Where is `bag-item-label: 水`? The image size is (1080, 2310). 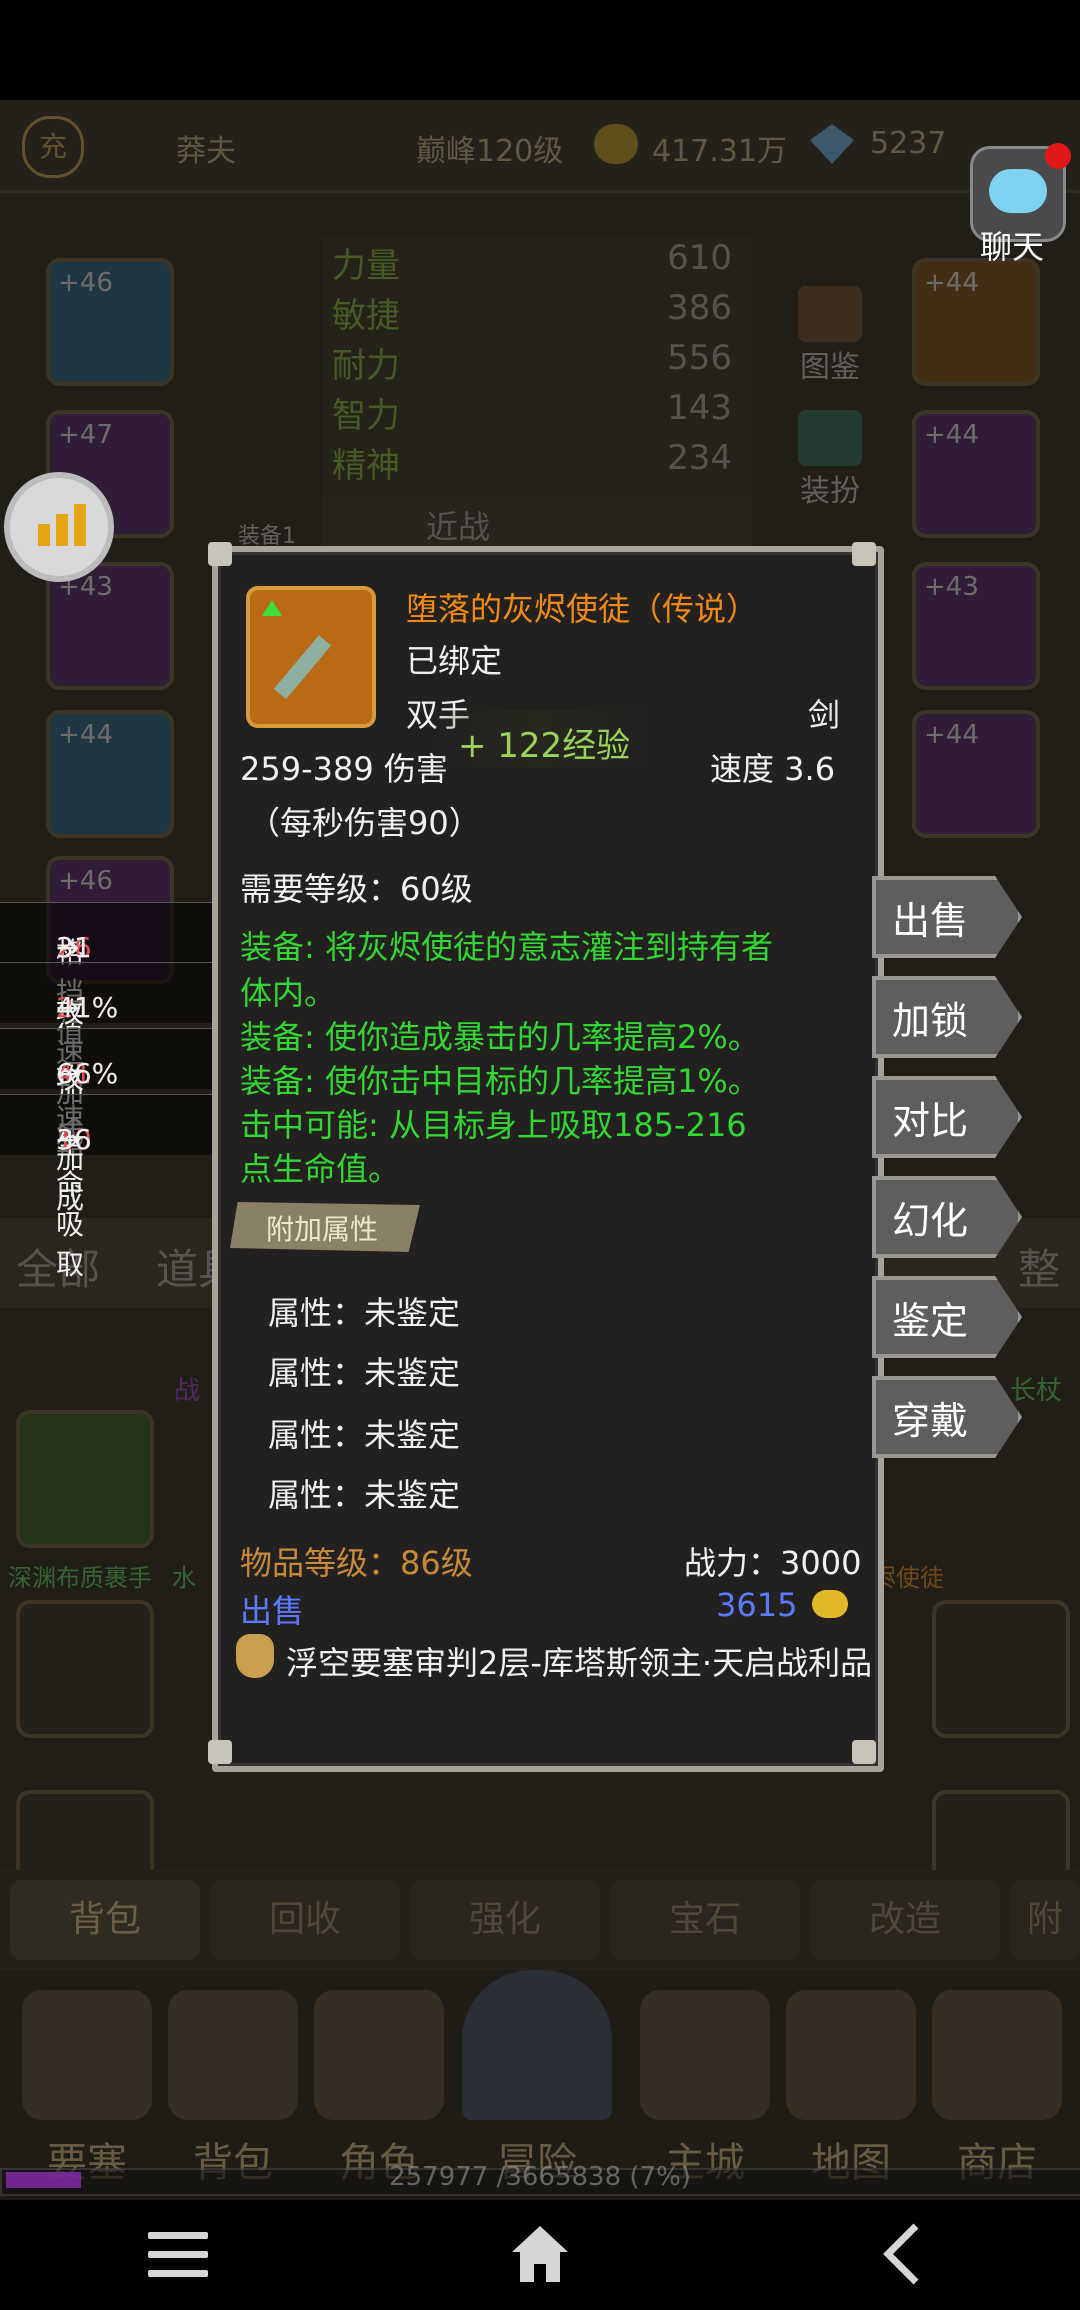
bag-item-label: 水 is located at coordinates (184, 1578).